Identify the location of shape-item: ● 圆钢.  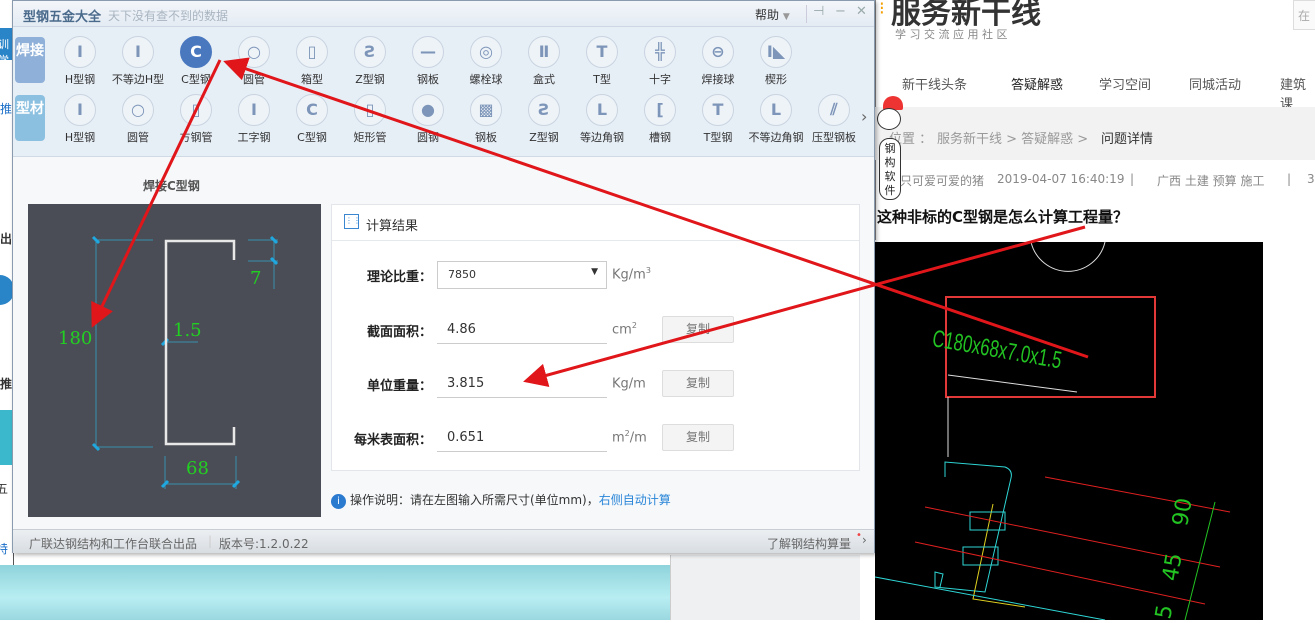
(428, 119).